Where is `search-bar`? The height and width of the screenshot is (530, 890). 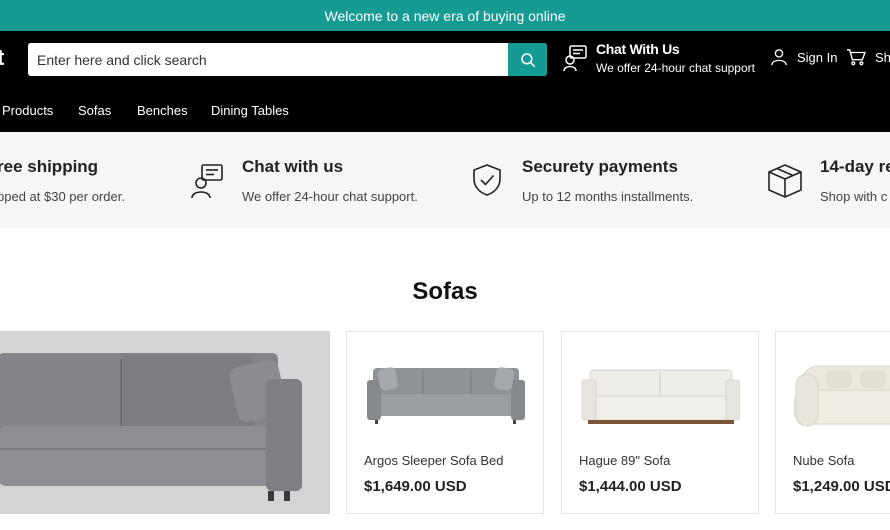
search-bar is located at coordinates (287, 59).